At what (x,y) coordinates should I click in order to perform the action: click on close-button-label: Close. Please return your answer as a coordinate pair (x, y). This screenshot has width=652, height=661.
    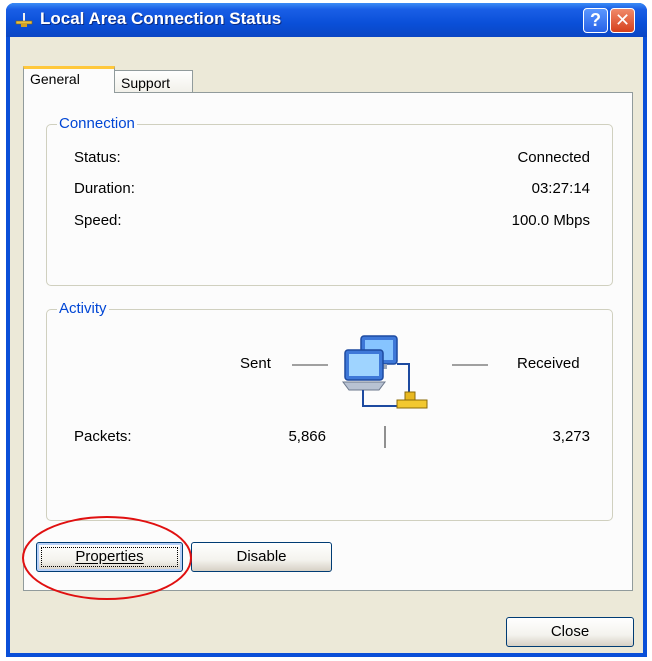
    Looking at the image, I should click on (570, 631).